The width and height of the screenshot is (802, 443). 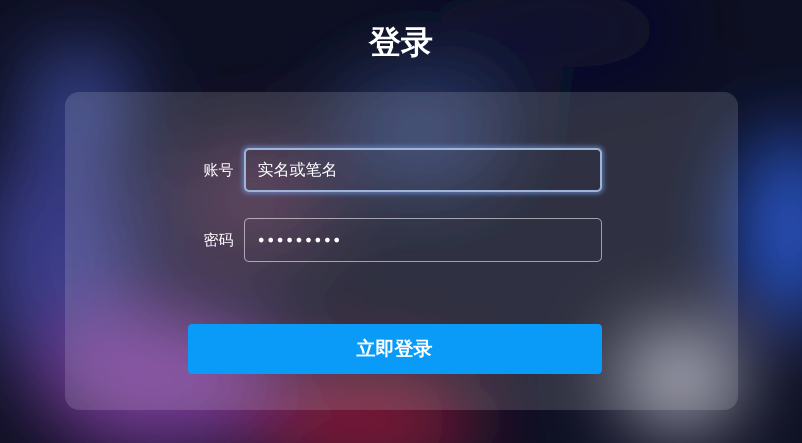 I want to click on page-title: 登录, so click(x=401, y=42).